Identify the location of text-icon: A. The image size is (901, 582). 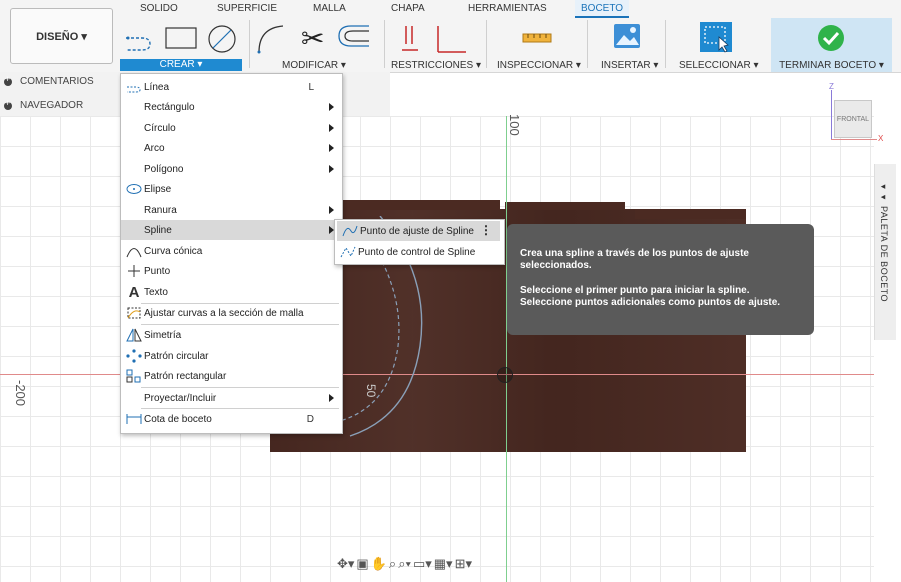
(134, 292).